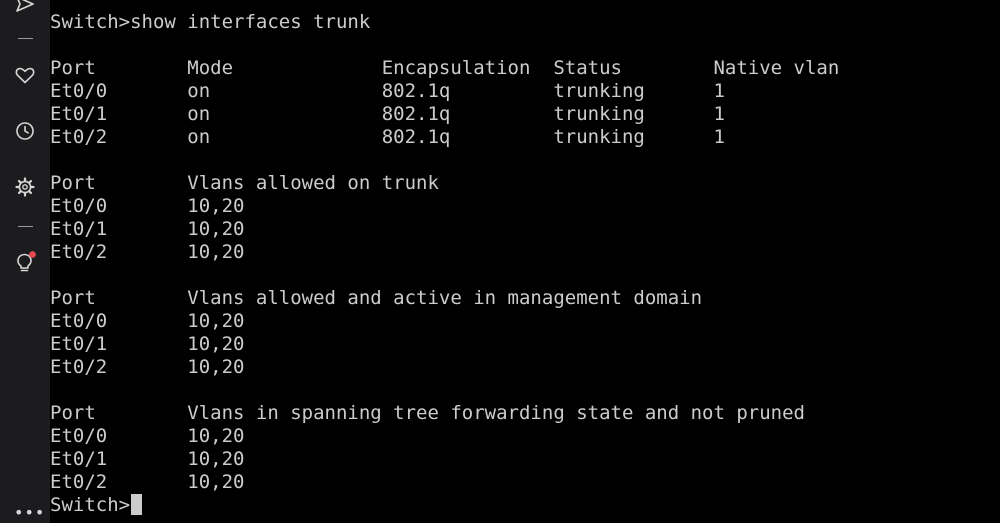 Image resolution: width=1000 pixels, height=523 pixels. What do you see at coordinates (387, 91) in the screenshot?
I see `terminal-line: Et0/0 on 802.1q trunking 1` at bounding box center [387, 91].